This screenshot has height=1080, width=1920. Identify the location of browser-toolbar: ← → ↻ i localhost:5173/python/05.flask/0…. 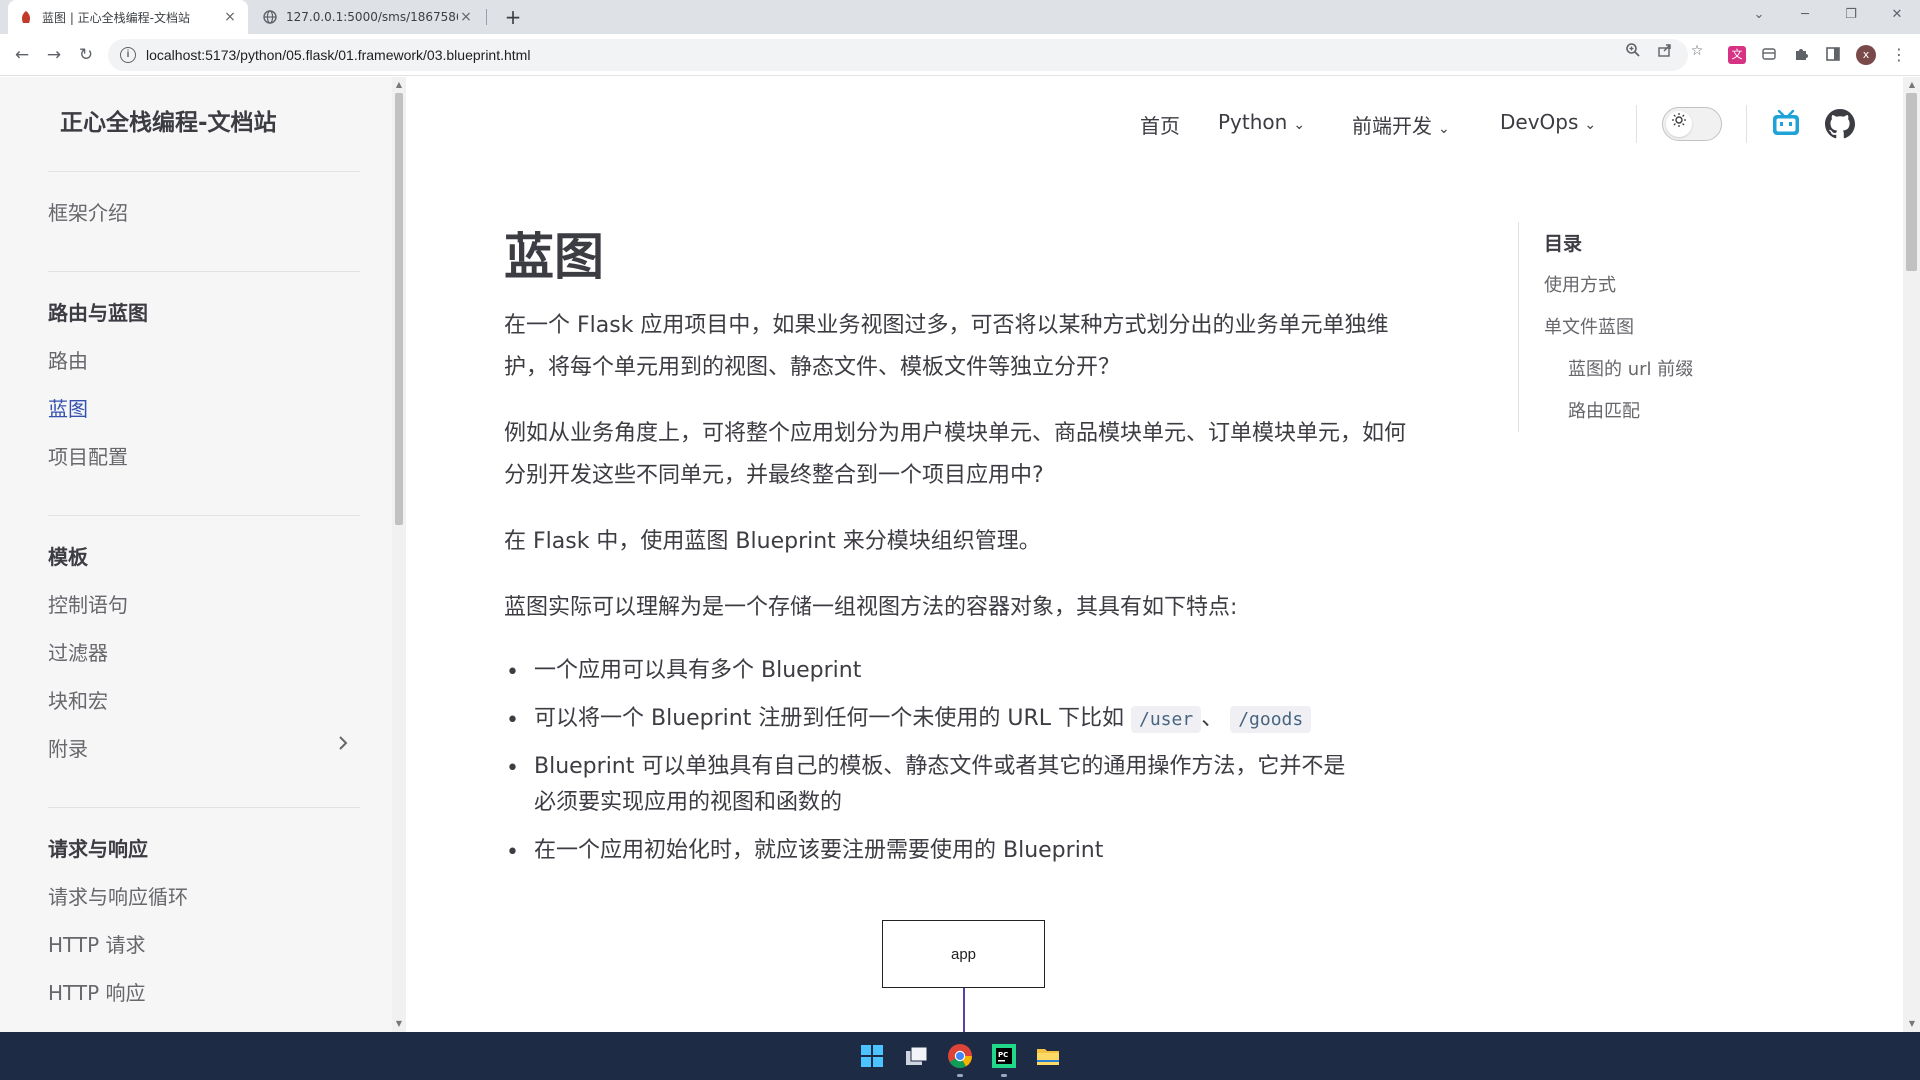
(960, 55).